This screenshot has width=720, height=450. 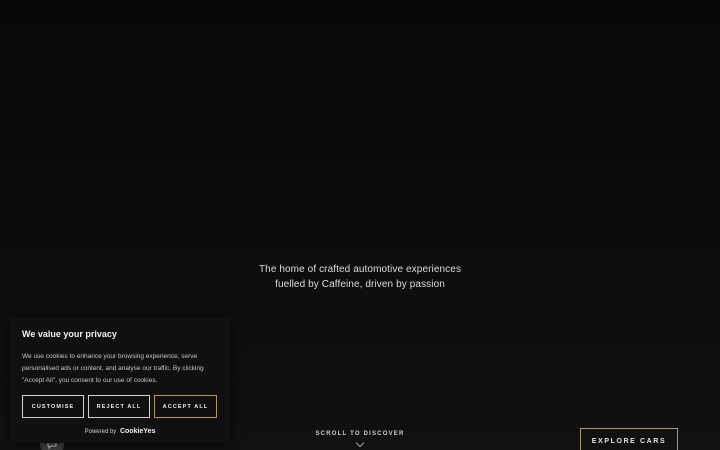 What do you see at coordinates (100, 432) in the screenshot?
I see `powered-by-label: Powered by` at bounding box center [100, 432].